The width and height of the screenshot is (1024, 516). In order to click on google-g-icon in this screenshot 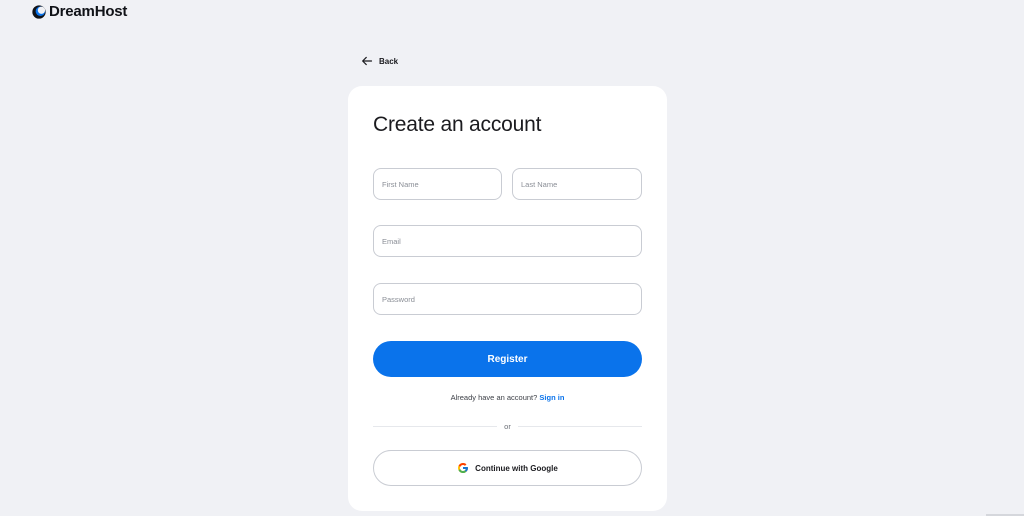, I will do `click(463, 468)`.